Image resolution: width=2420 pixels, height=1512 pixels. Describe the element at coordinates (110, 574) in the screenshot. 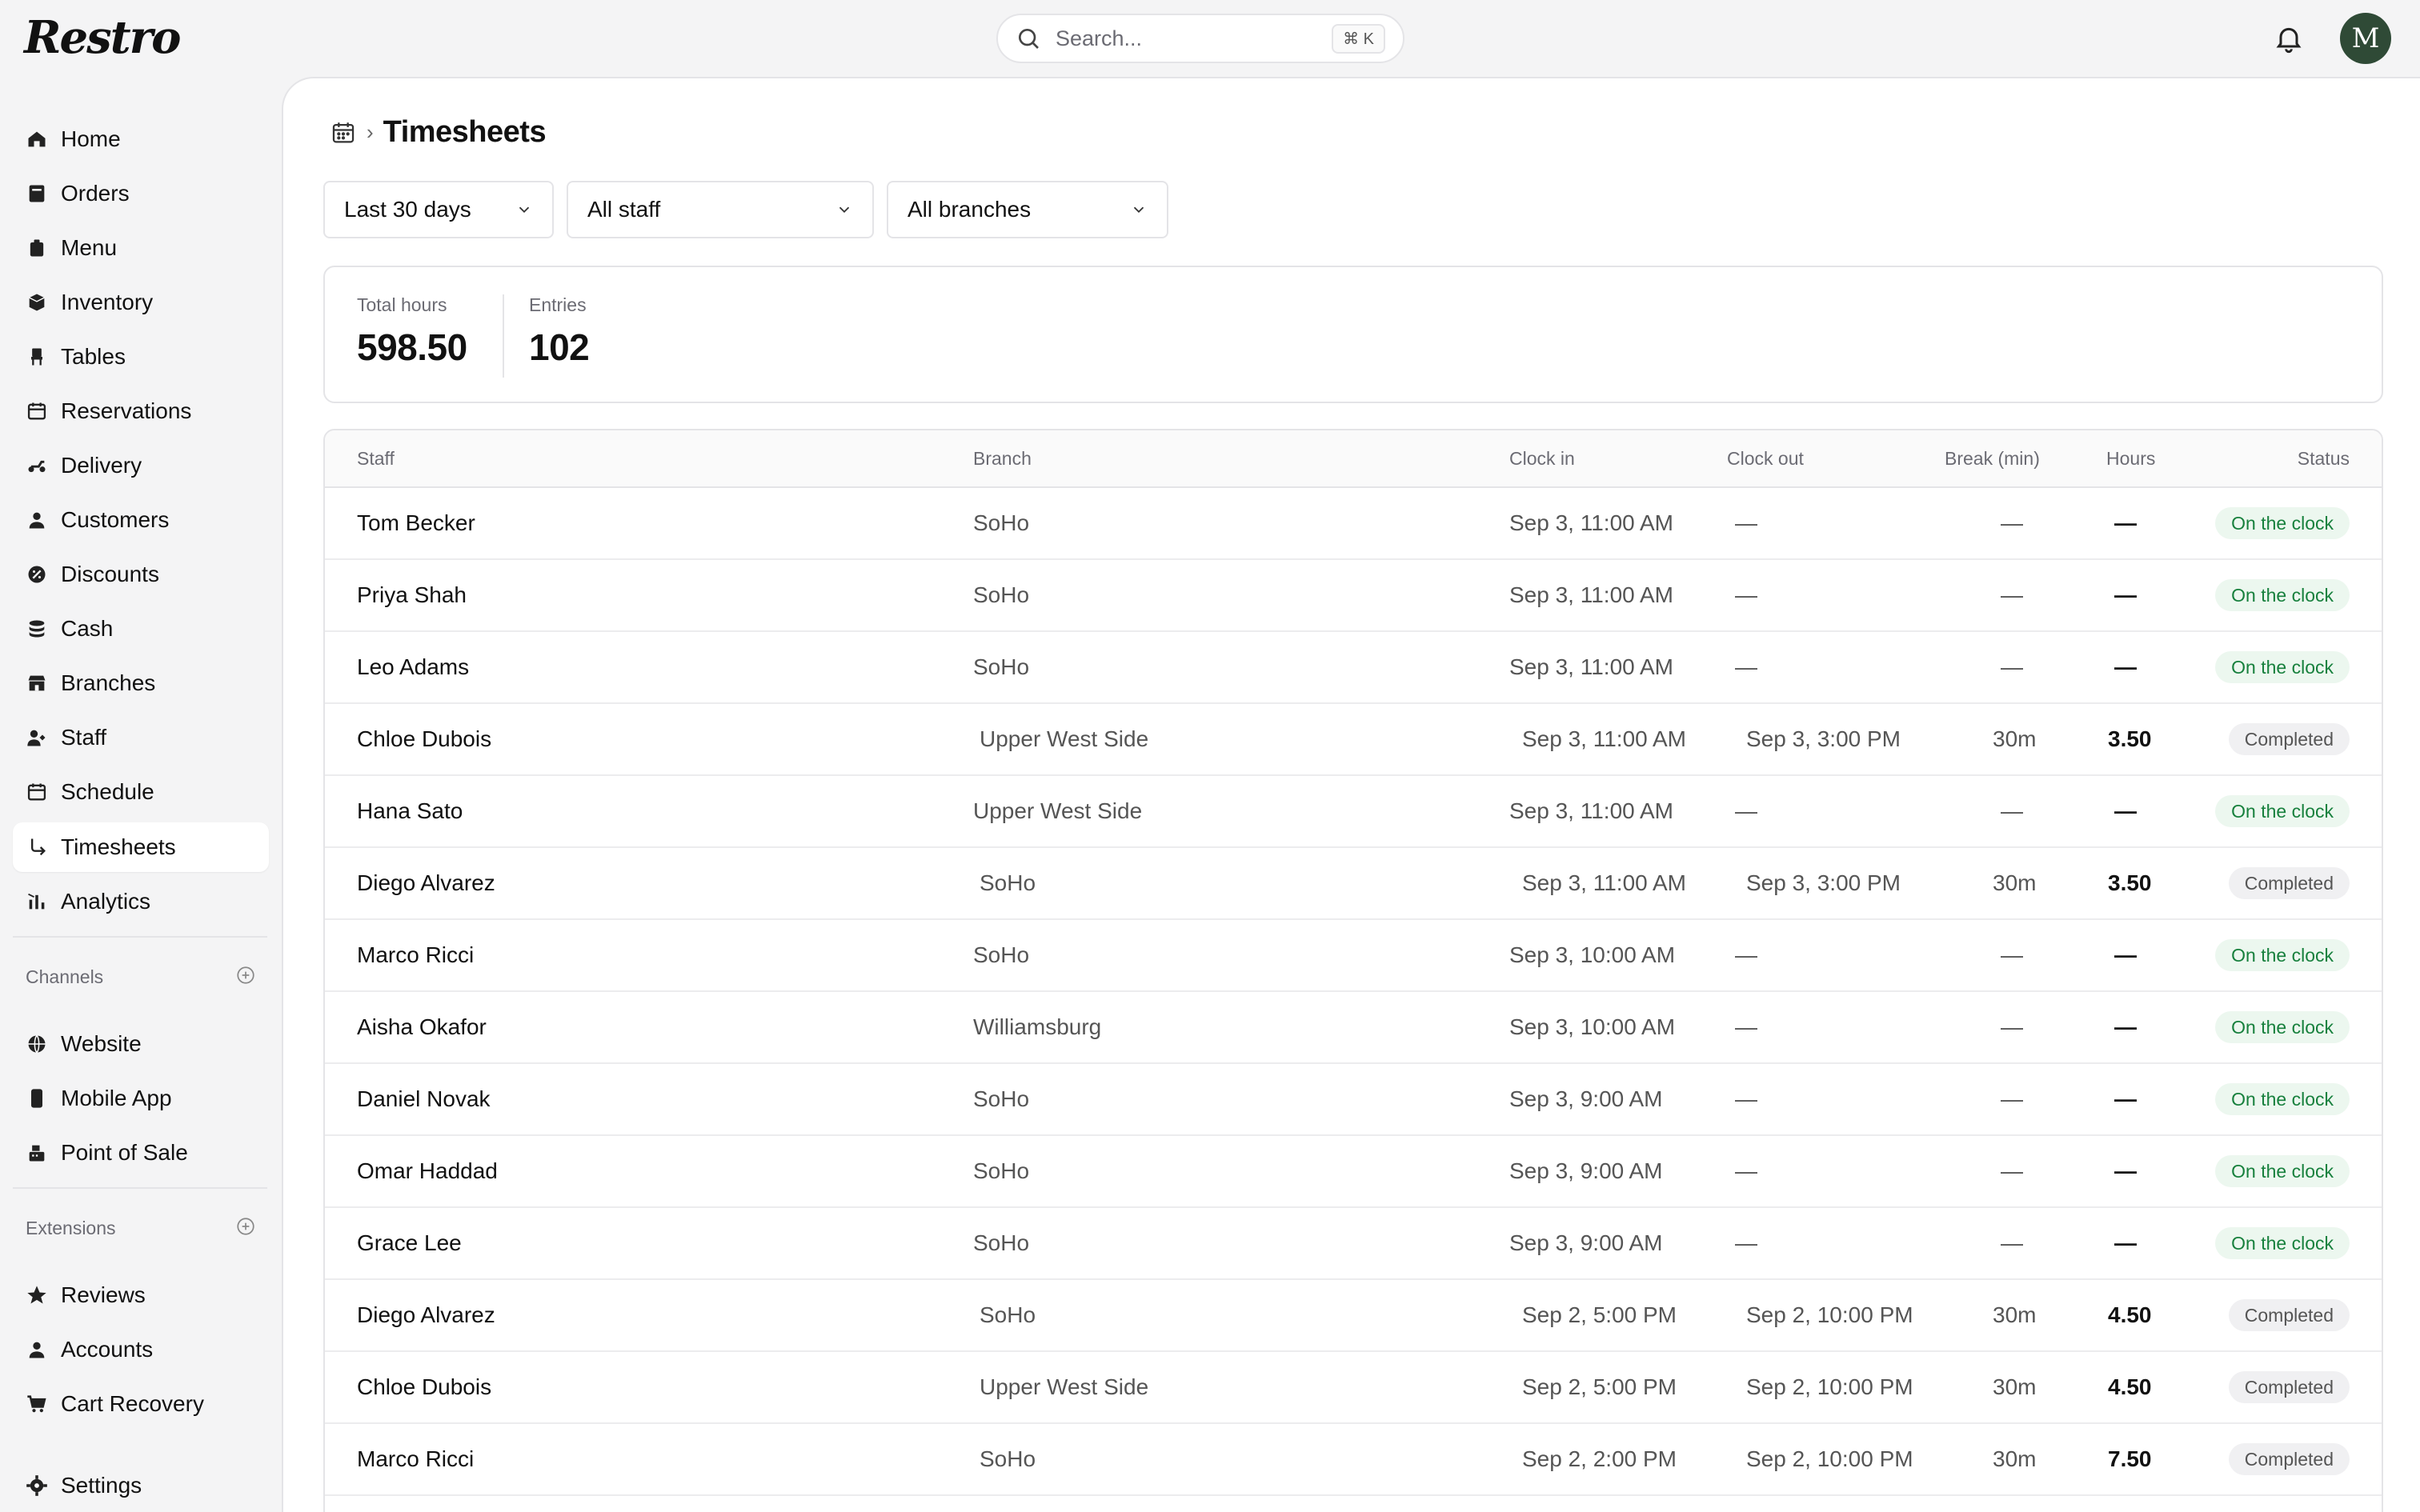

I see `sidebar-item-label: Discounts` at that location.